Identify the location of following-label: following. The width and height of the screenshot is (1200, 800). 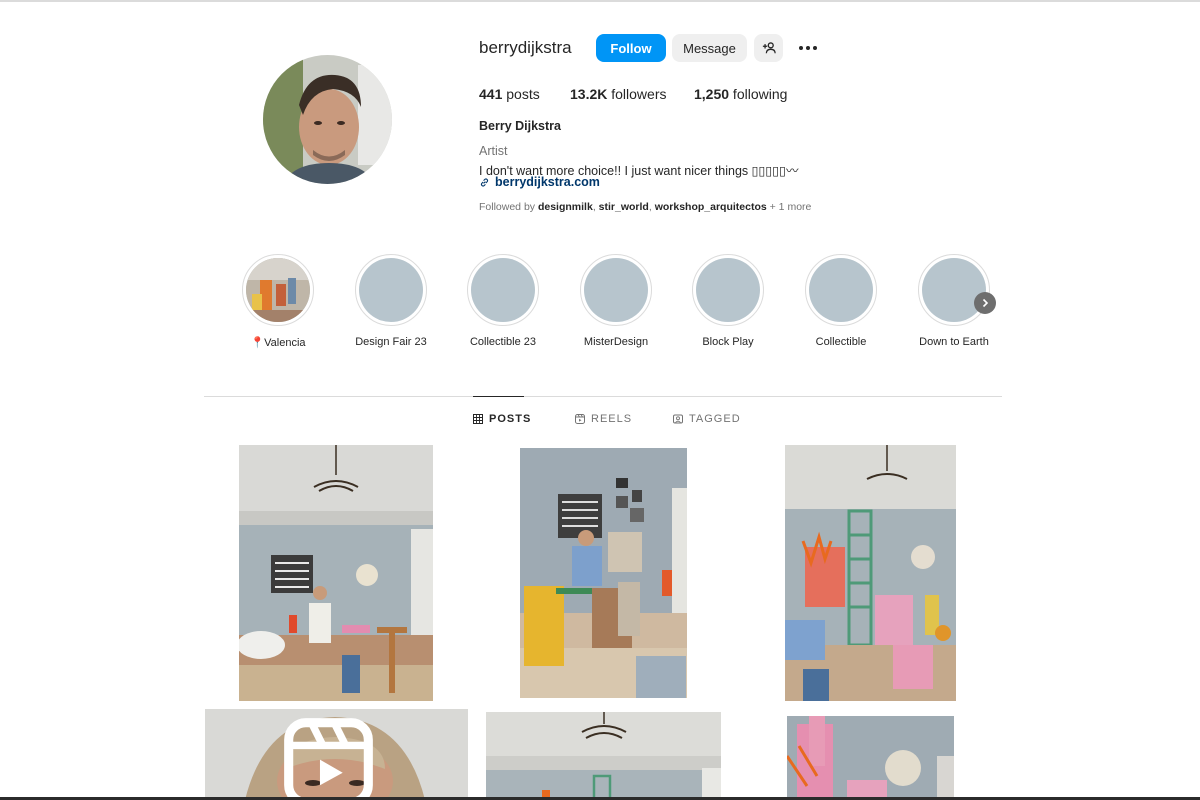
(758, 94).